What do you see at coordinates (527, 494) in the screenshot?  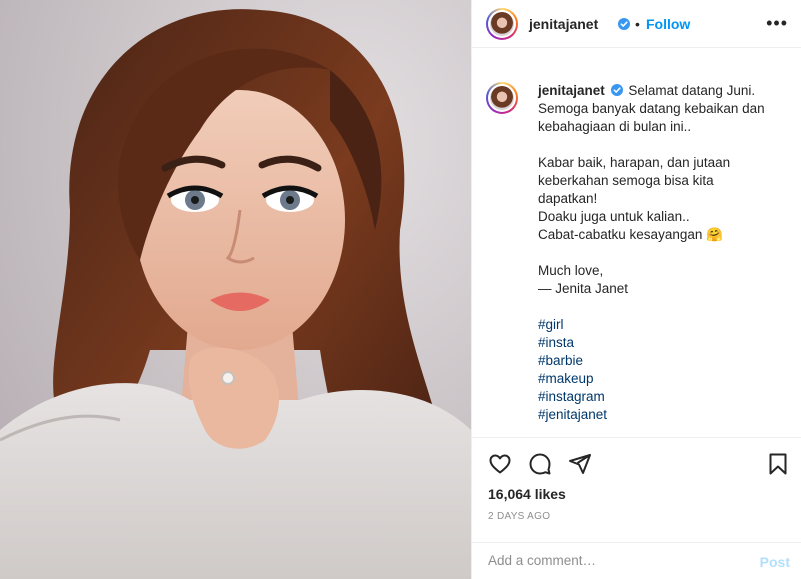 I see `likes-count: 16,064 likes` at bounding box center [527, 494].